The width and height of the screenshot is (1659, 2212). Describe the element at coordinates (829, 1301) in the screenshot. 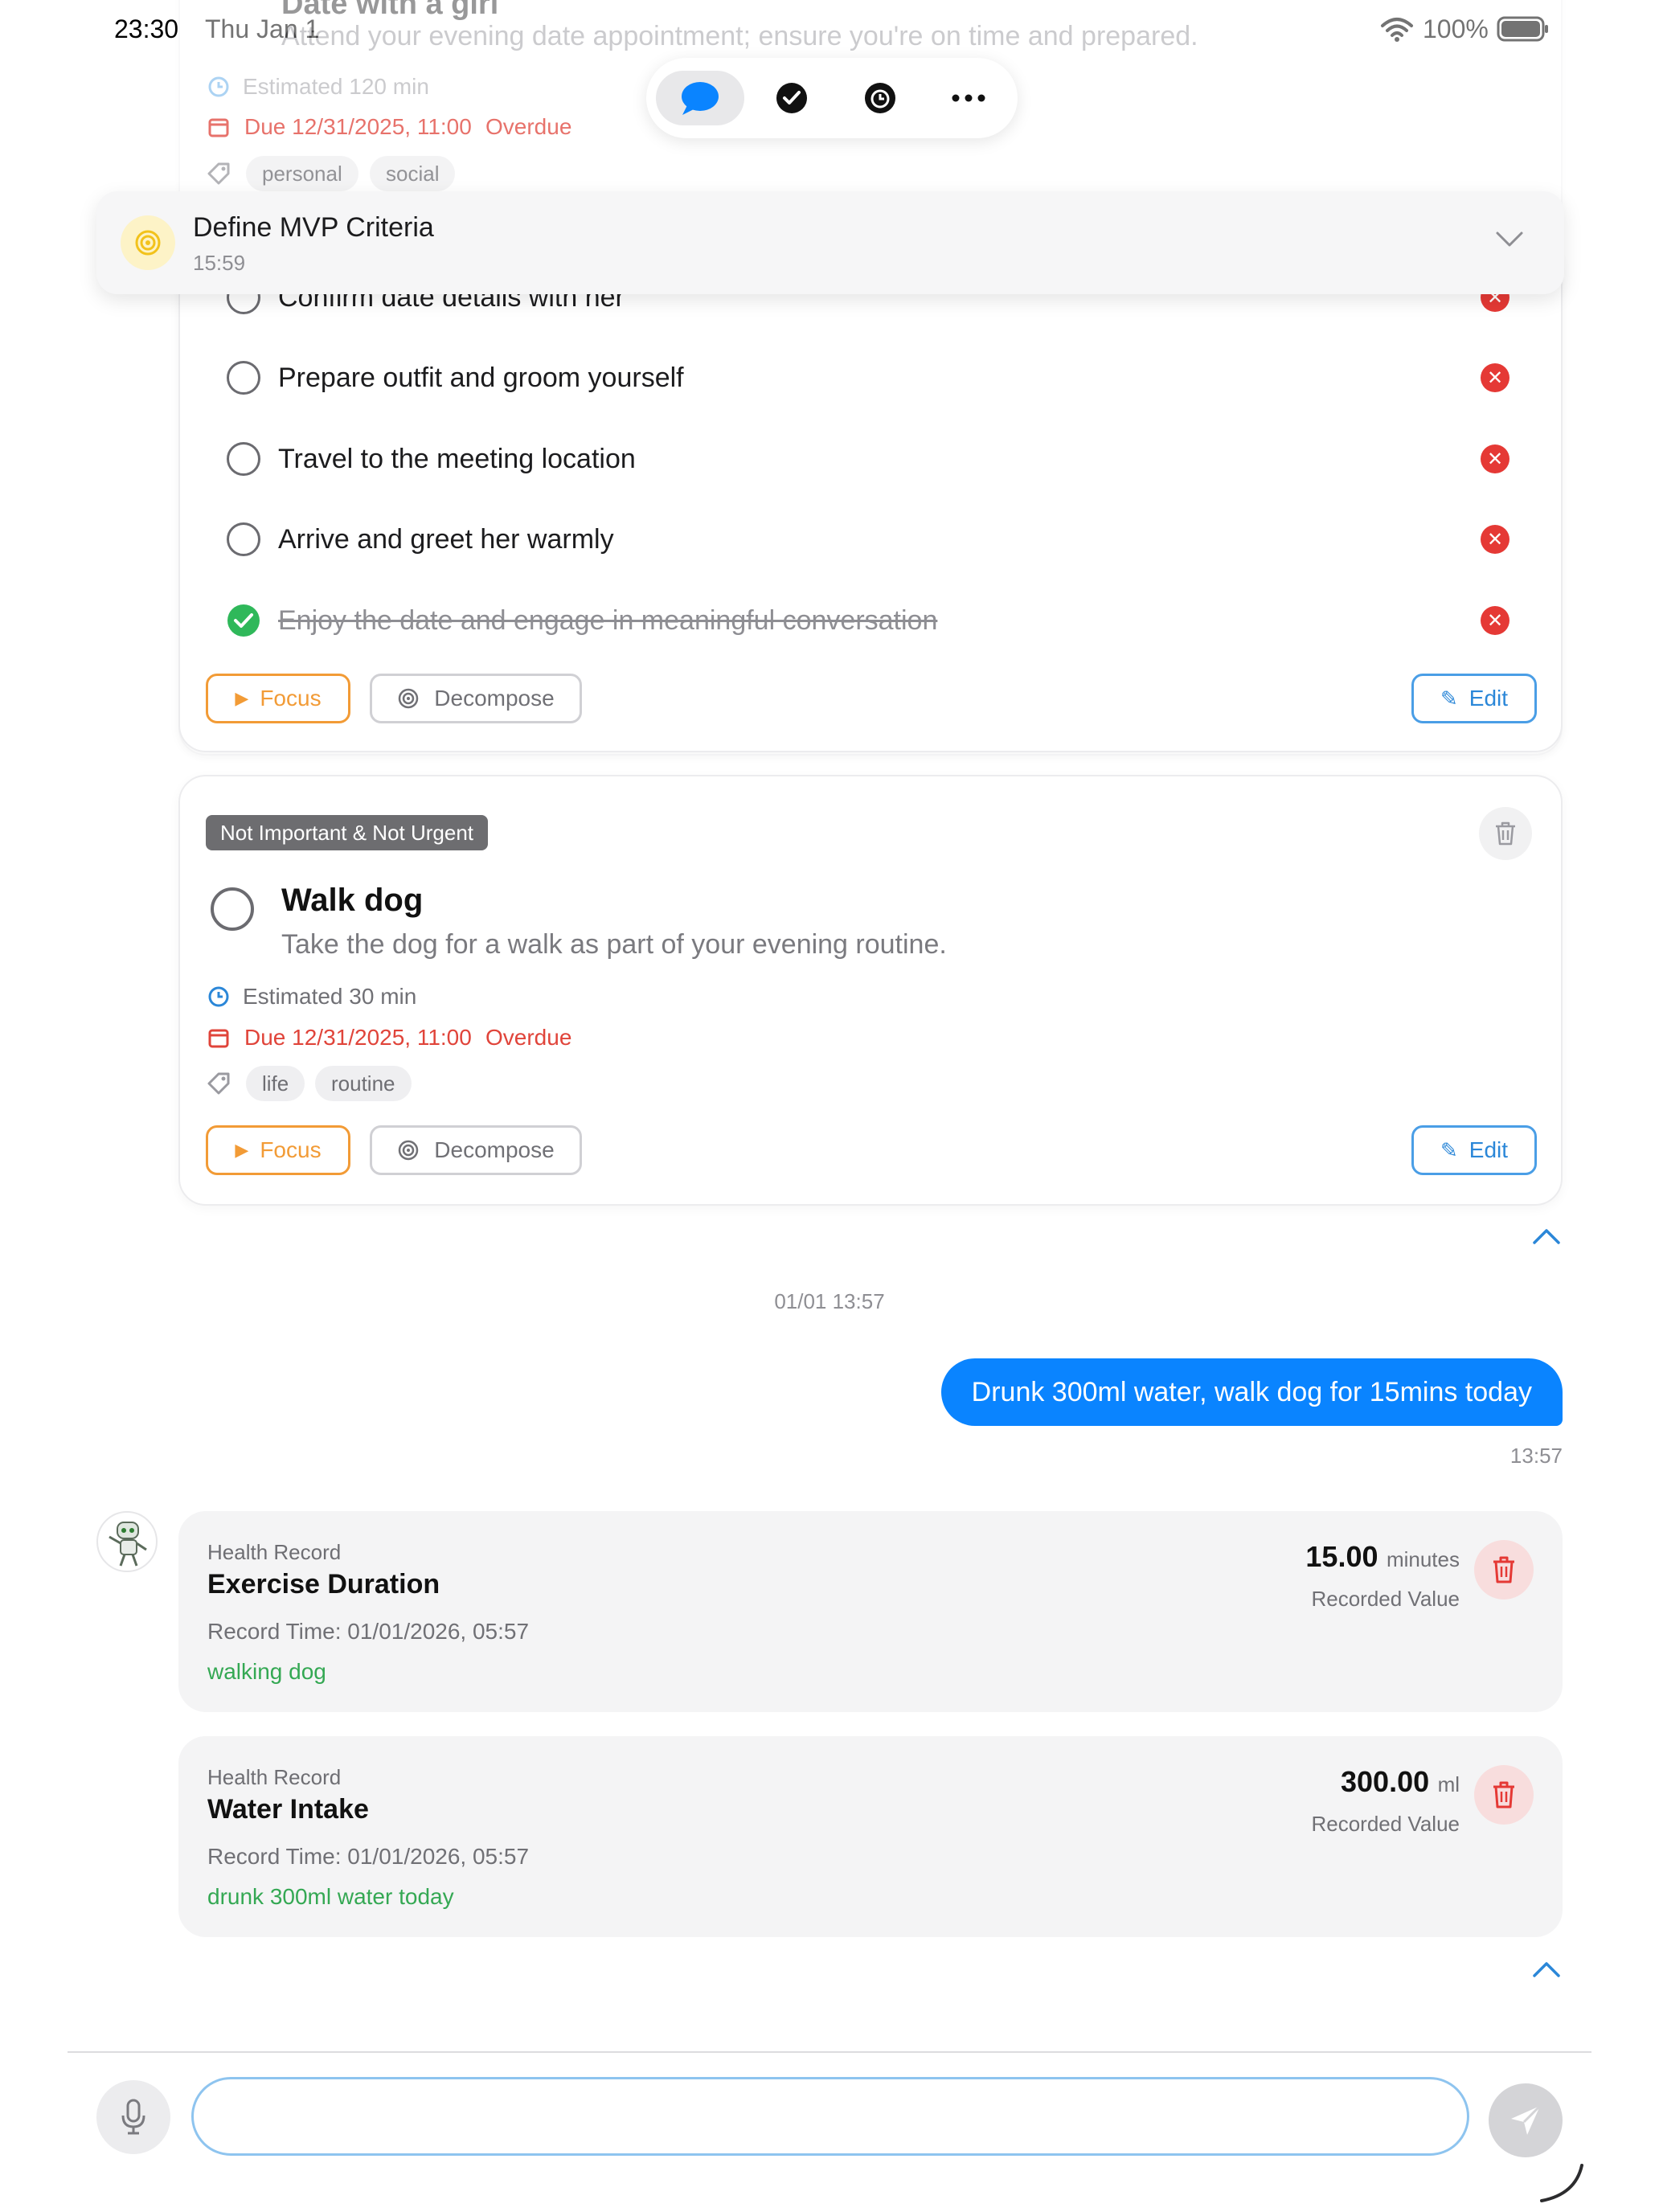

I see `chat-timestamp: 01/01 13:57` at that location.